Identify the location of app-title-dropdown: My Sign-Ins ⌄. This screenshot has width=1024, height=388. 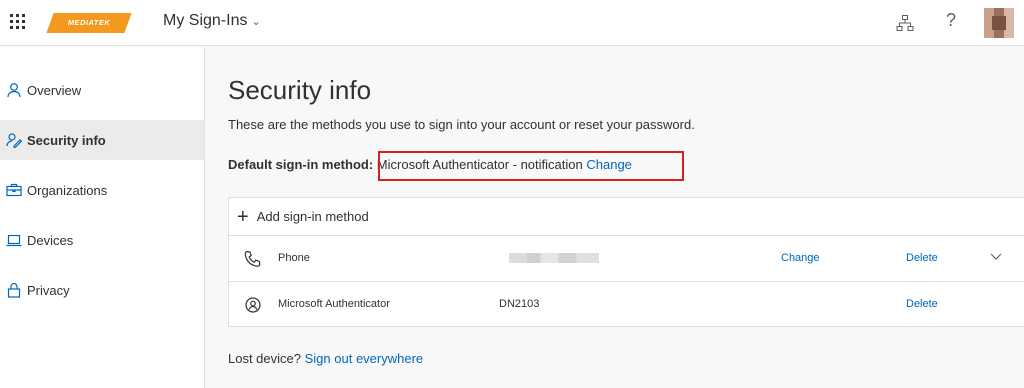
(212, 21).